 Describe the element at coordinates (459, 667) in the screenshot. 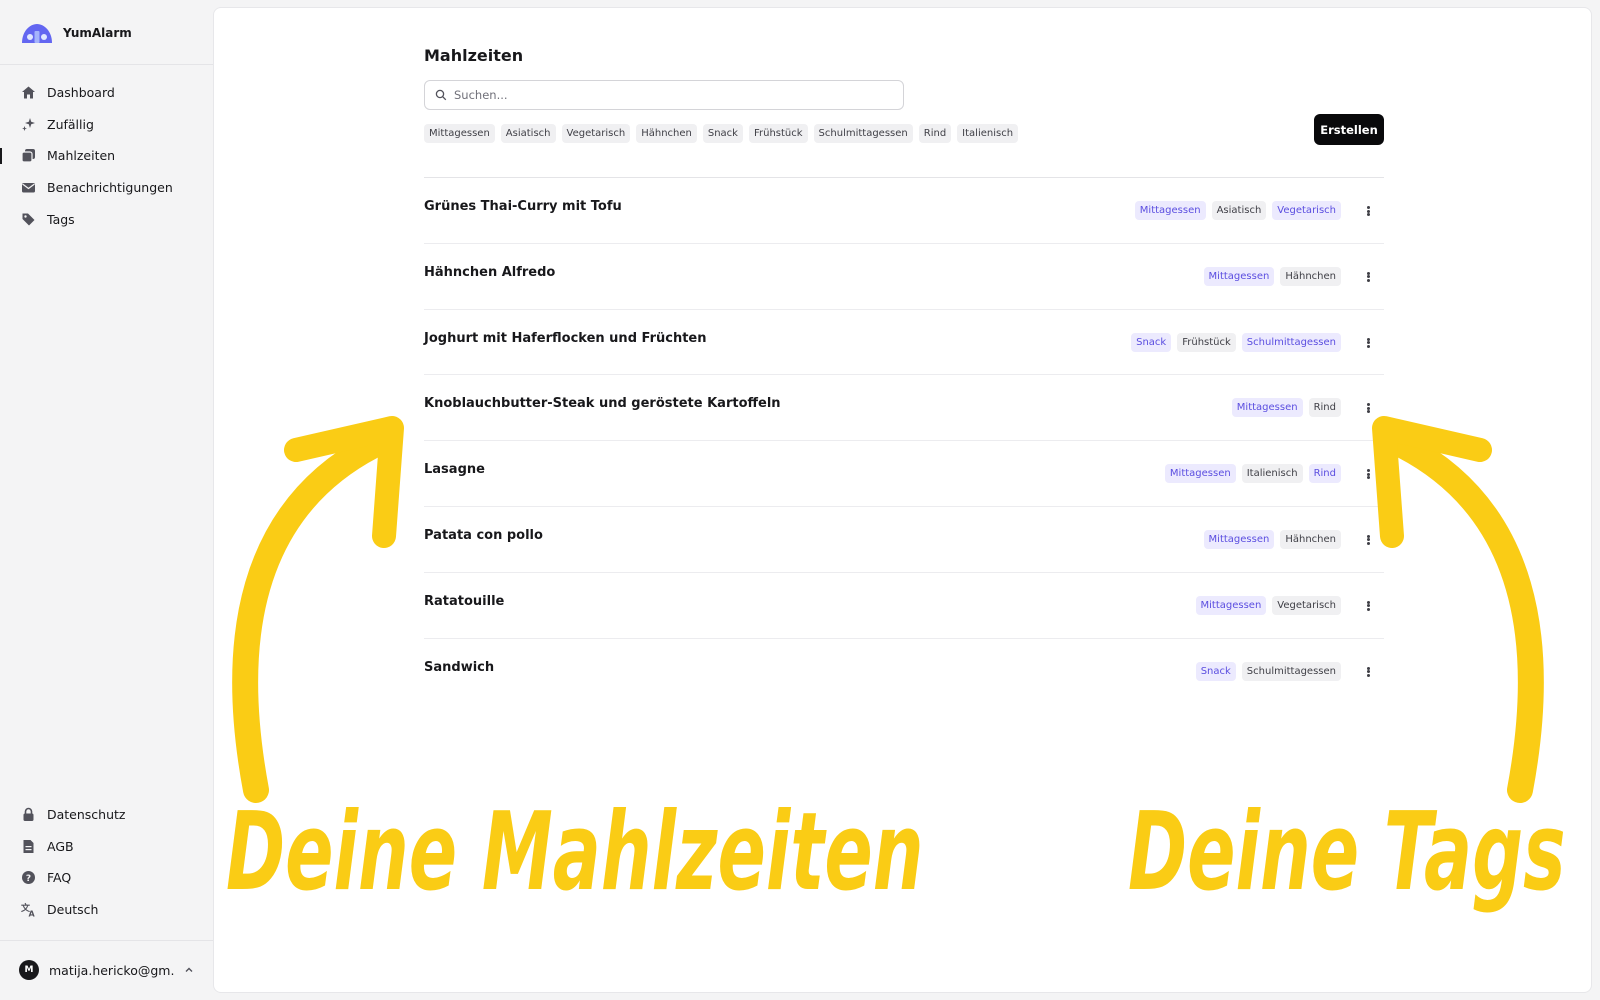

I see `meal-name: Sandwich` at that location.